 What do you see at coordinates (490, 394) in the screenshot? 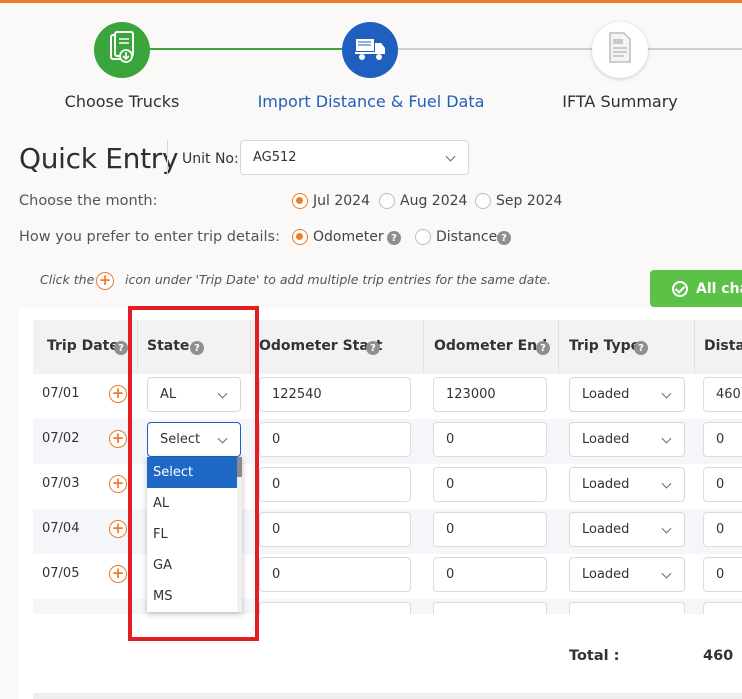
I see `odometer-end-input: 123000` at bounding box center [490, 394].